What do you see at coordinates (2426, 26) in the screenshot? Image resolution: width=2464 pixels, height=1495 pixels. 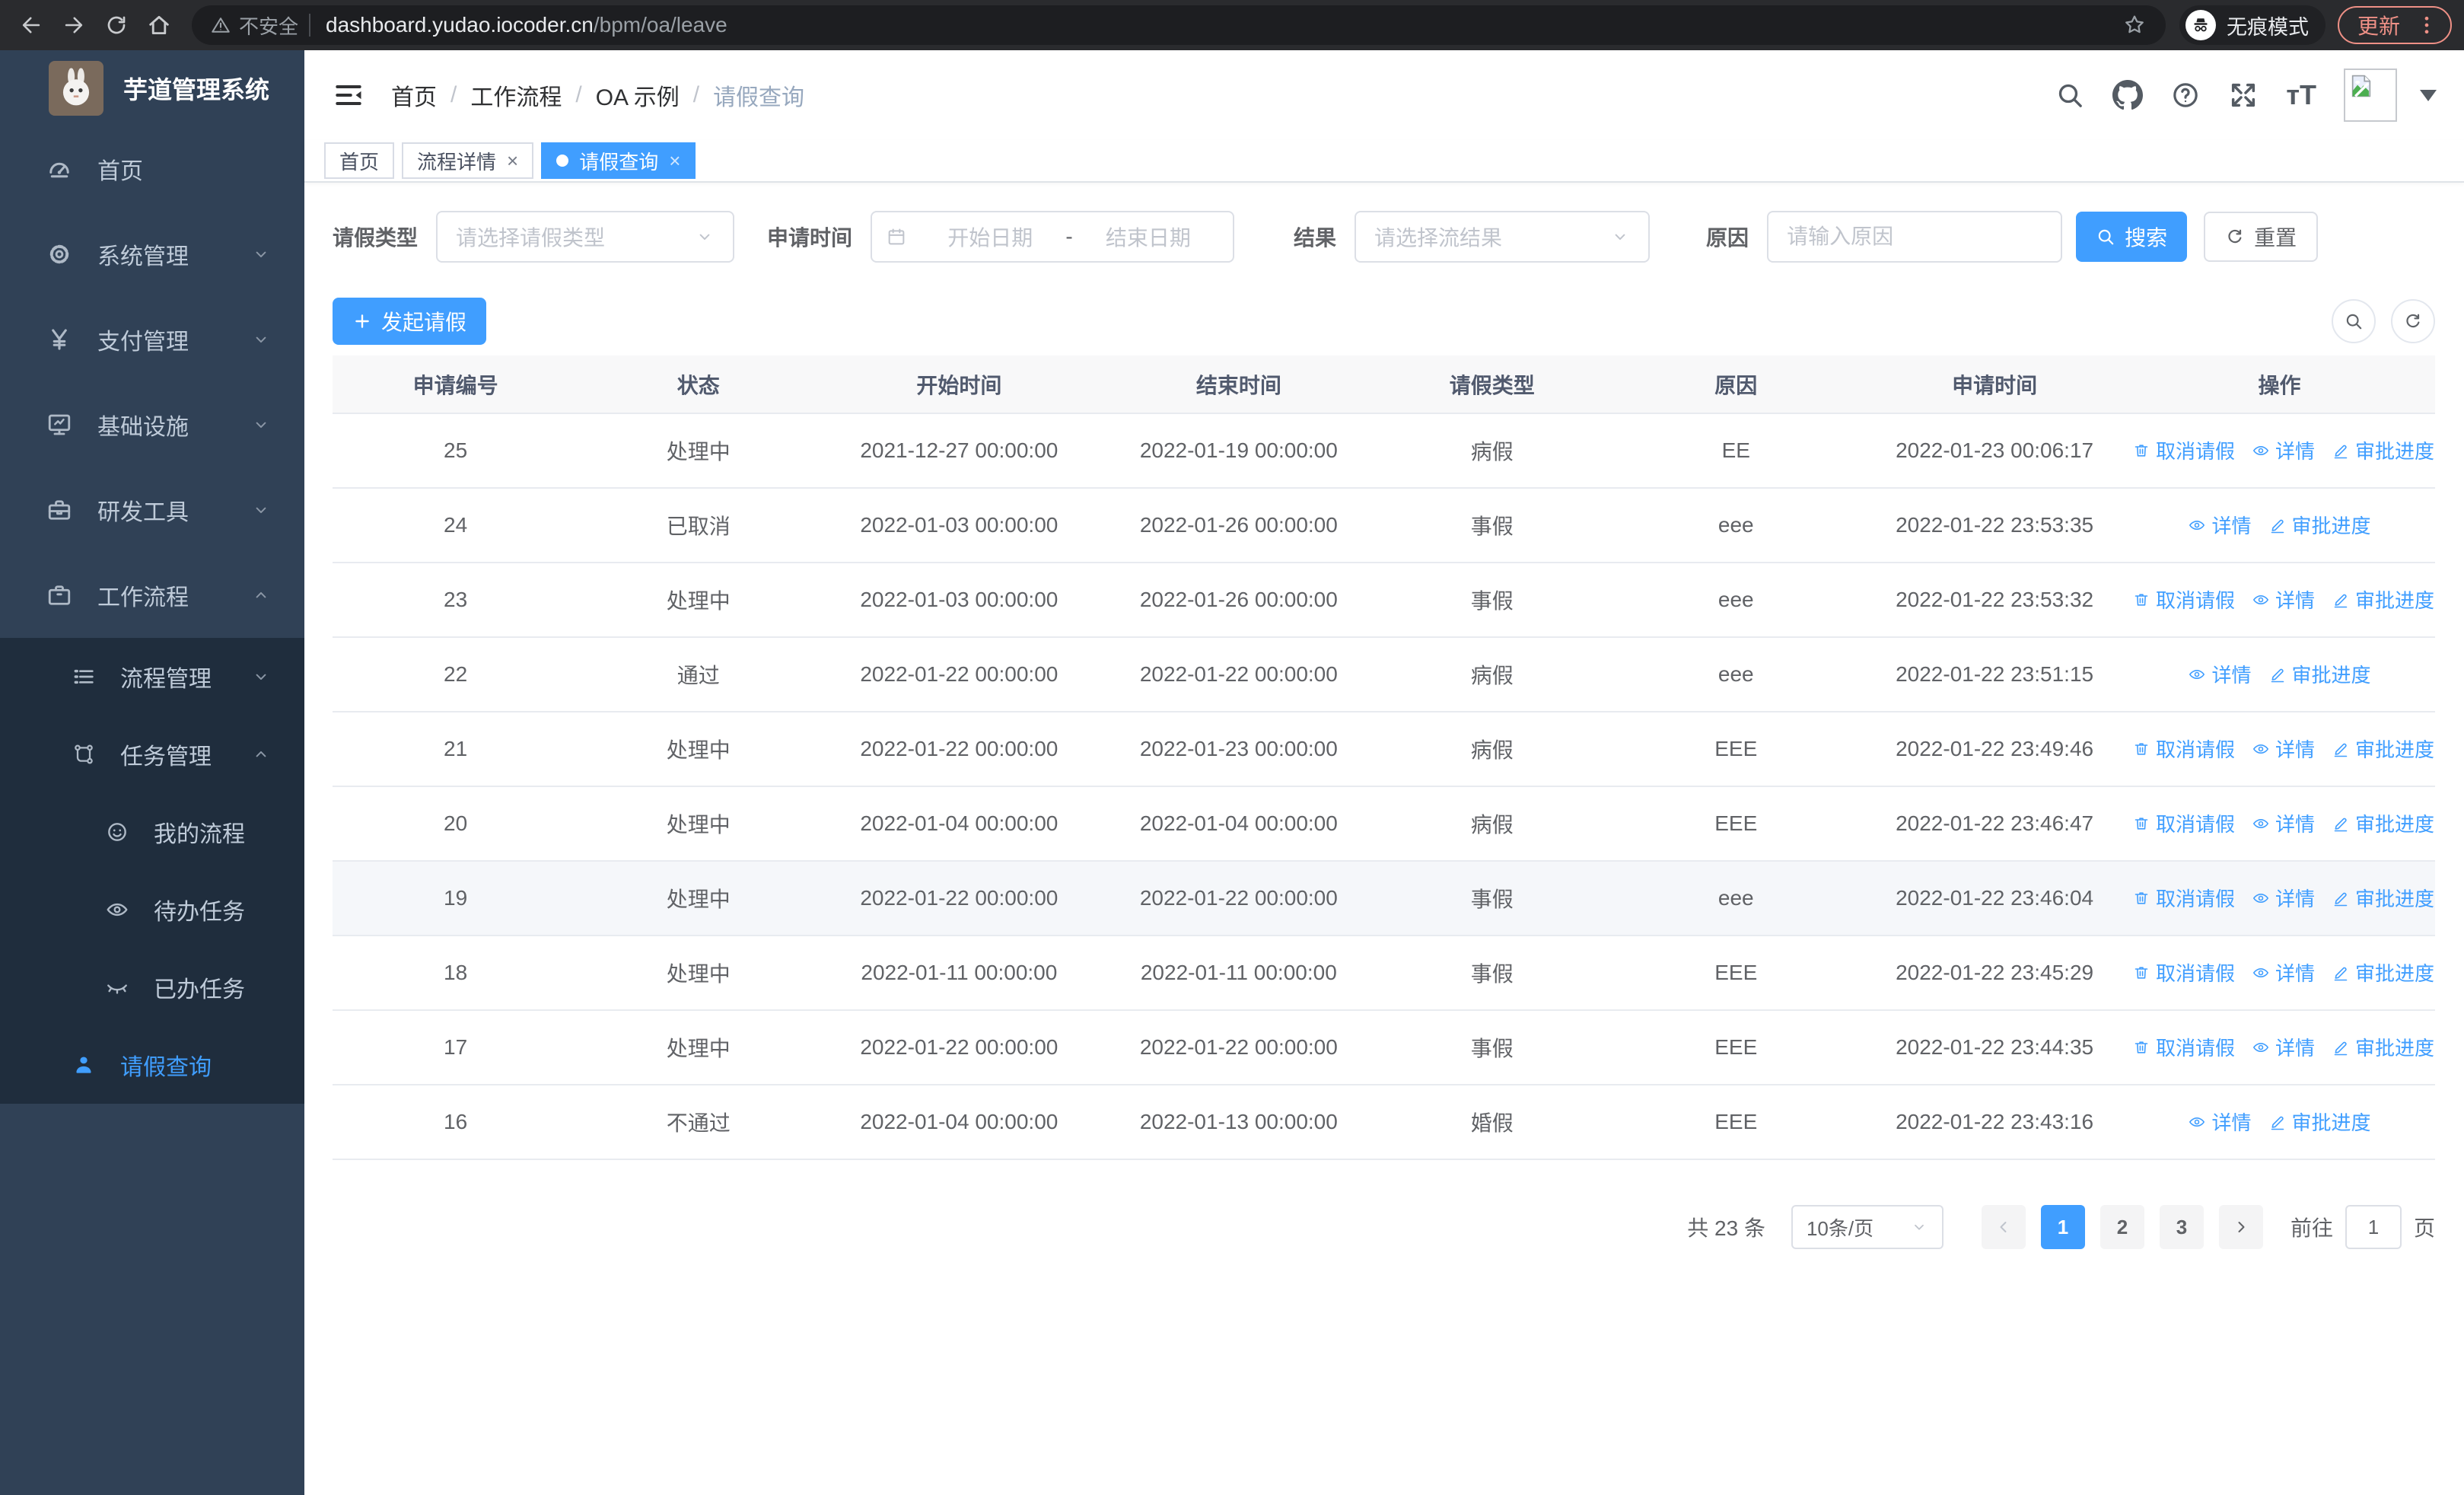 I see `browser-menu-icon` at bounding box center [2426, 26].